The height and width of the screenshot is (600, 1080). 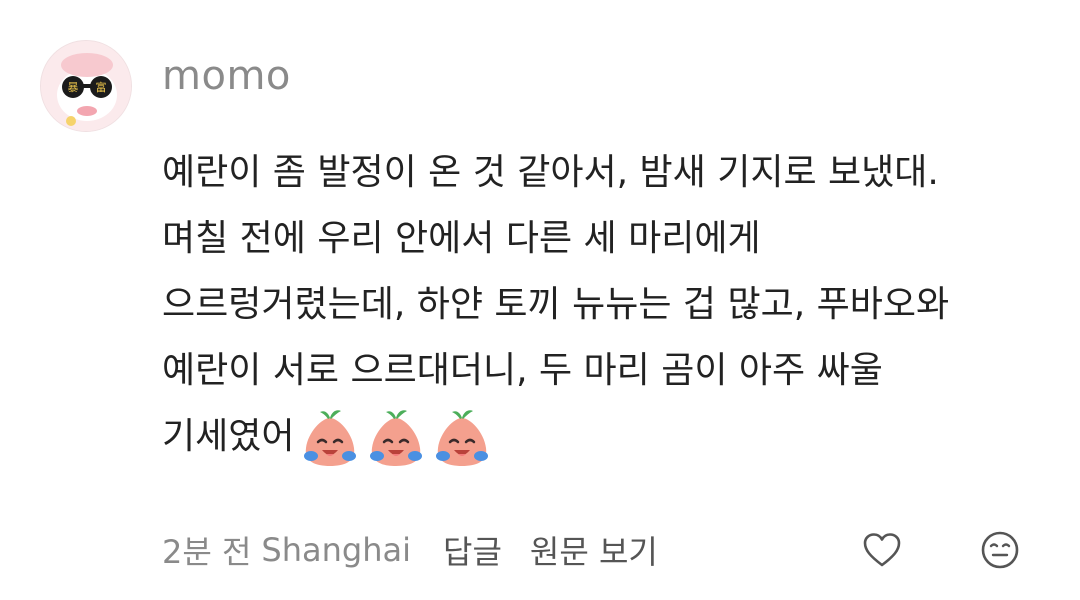 What do you see at coordinates (226, 76) in the screenshot?
I see `username: momo` at bounding box center [226, 76].